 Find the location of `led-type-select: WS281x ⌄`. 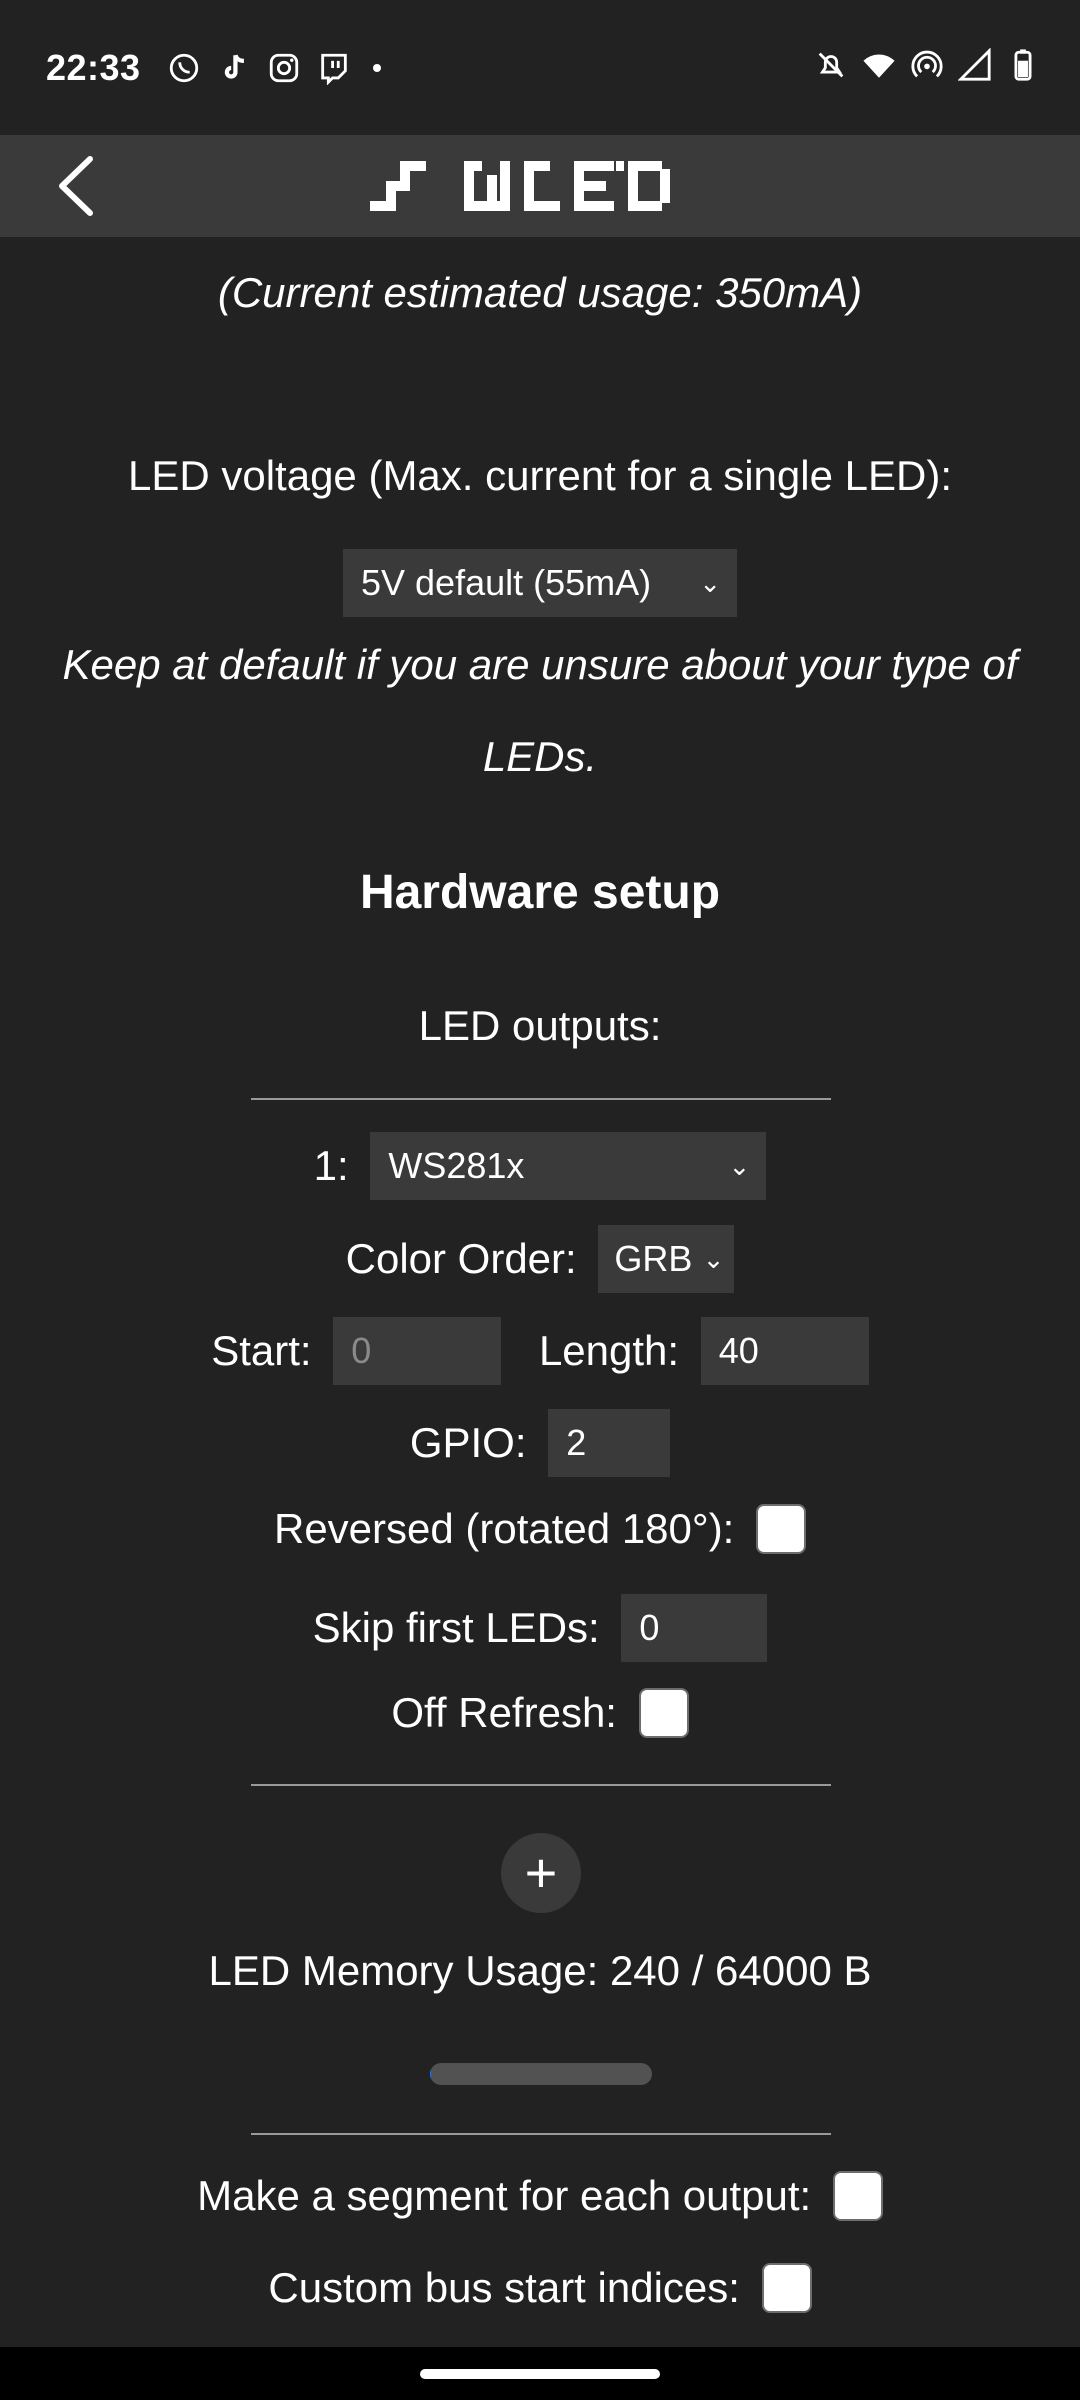

led-type-select: WS281x ⌄ is located at coordinates (568, 1166).